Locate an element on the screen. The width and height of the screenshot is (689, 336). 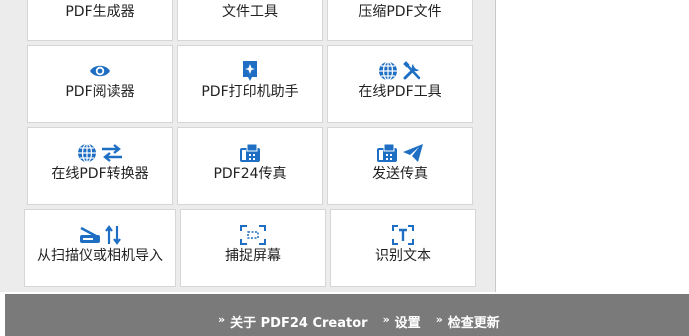
tile-online-pdf-tools: 在线PDF工具 is located at coordinates (400, 84).